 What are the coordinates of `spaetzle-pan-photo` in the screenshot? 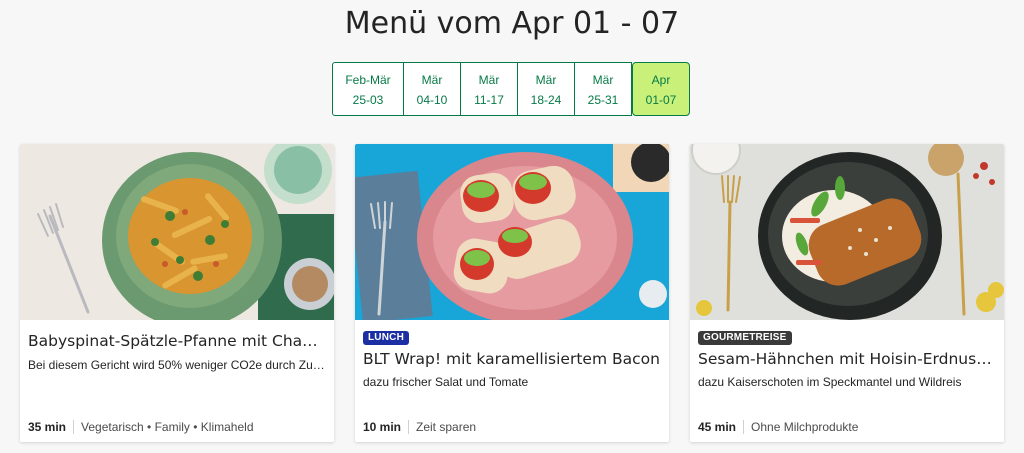 It's located at (177, 232).